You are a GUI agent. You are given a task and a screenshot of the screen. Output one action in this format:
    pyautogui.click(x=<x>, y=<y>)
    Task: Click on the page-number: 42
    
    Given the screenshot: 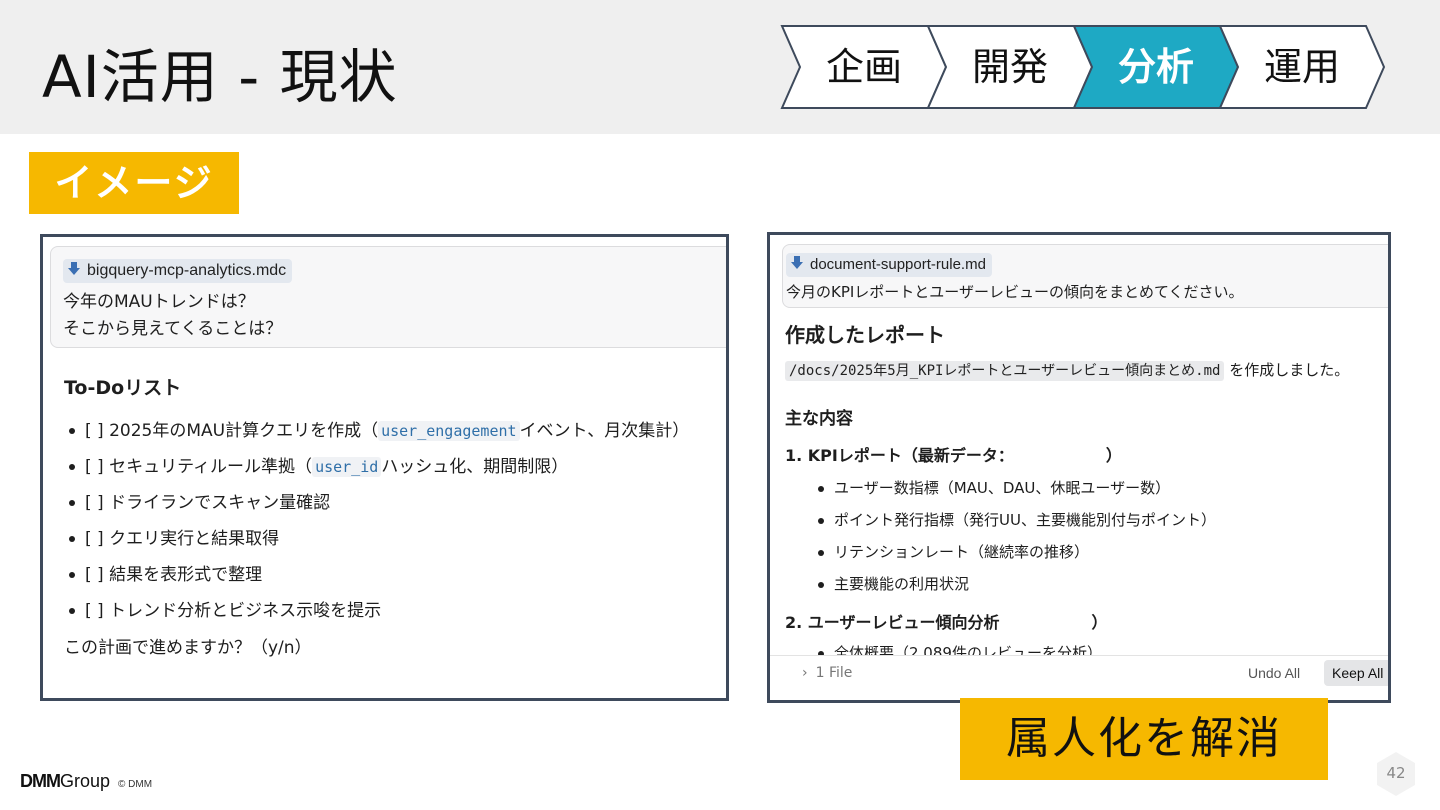 What is the action you would take?
    pyautogui.click(x=1396, y=773)
    